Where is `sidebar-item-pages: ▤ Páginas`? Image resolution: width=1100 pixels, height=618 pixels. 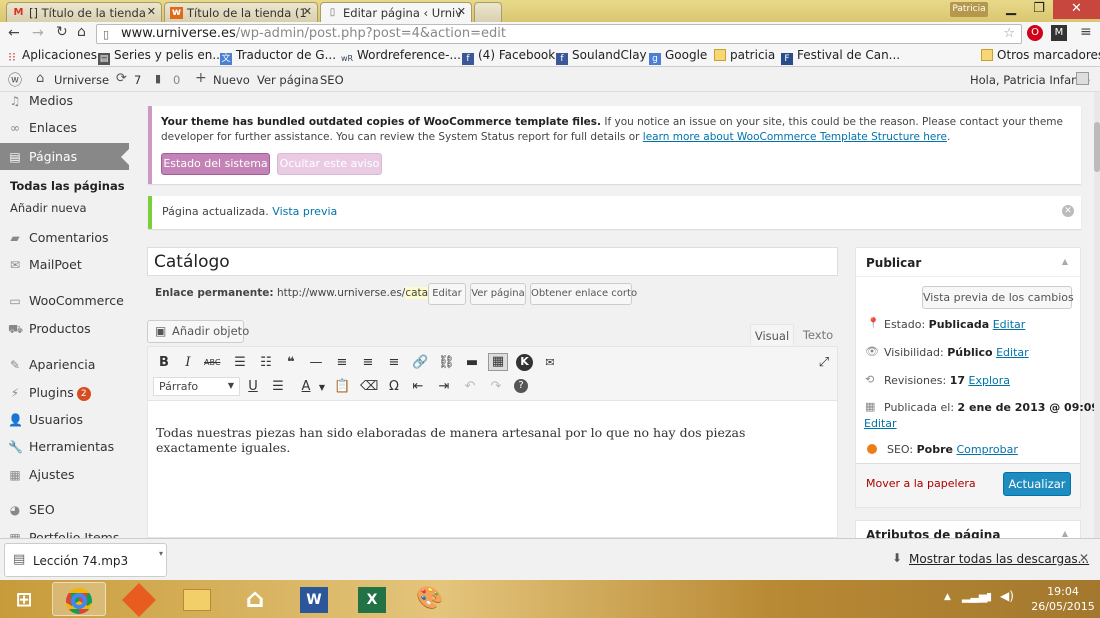
sidebar-item-pages: ▤ Páginas is located at coordinates (64, 156).